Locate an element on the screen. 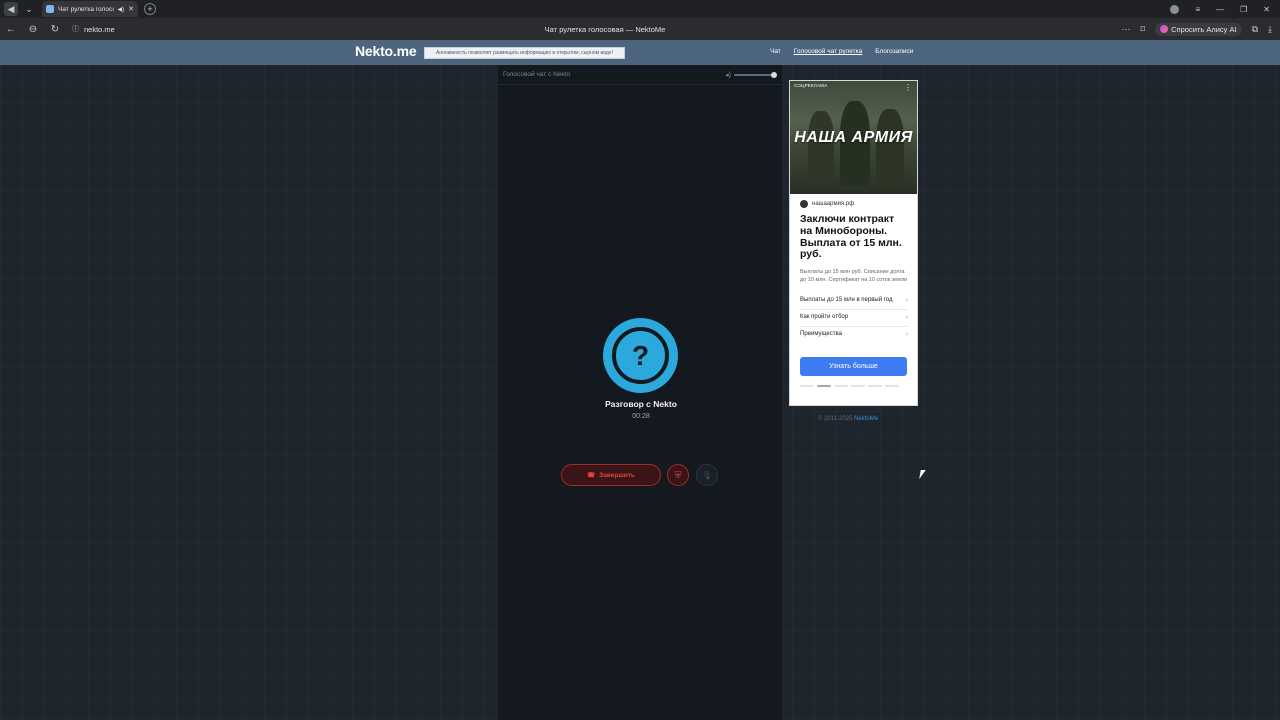 The height and width of the screenshot is (720, 1280). restore-icon: ❐ is located at coordinates (1243, 9).